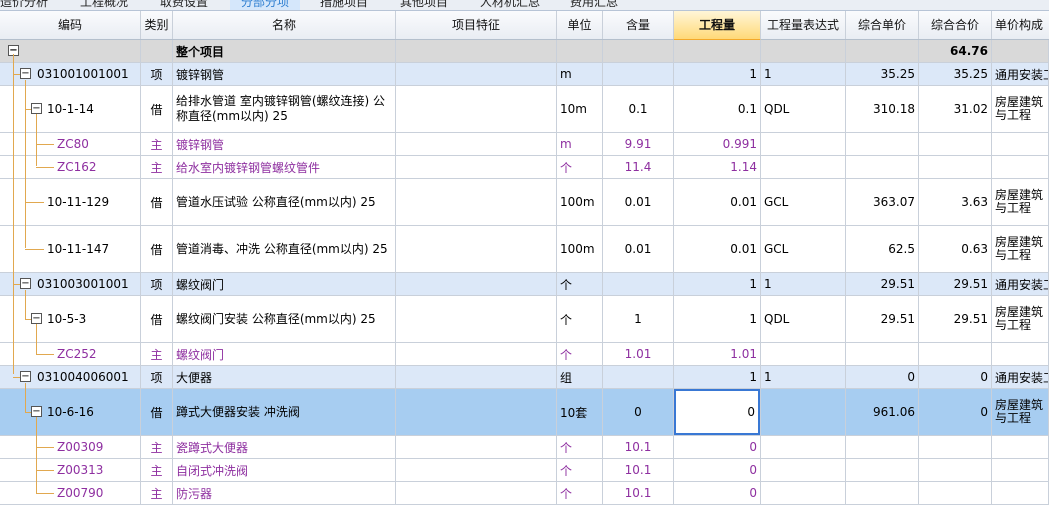 The width and height of the screenshot is (1049, 527). Describe the element at coordinates (284, 51) in the screenshot. I see `row-name: 整个项目` at that location.